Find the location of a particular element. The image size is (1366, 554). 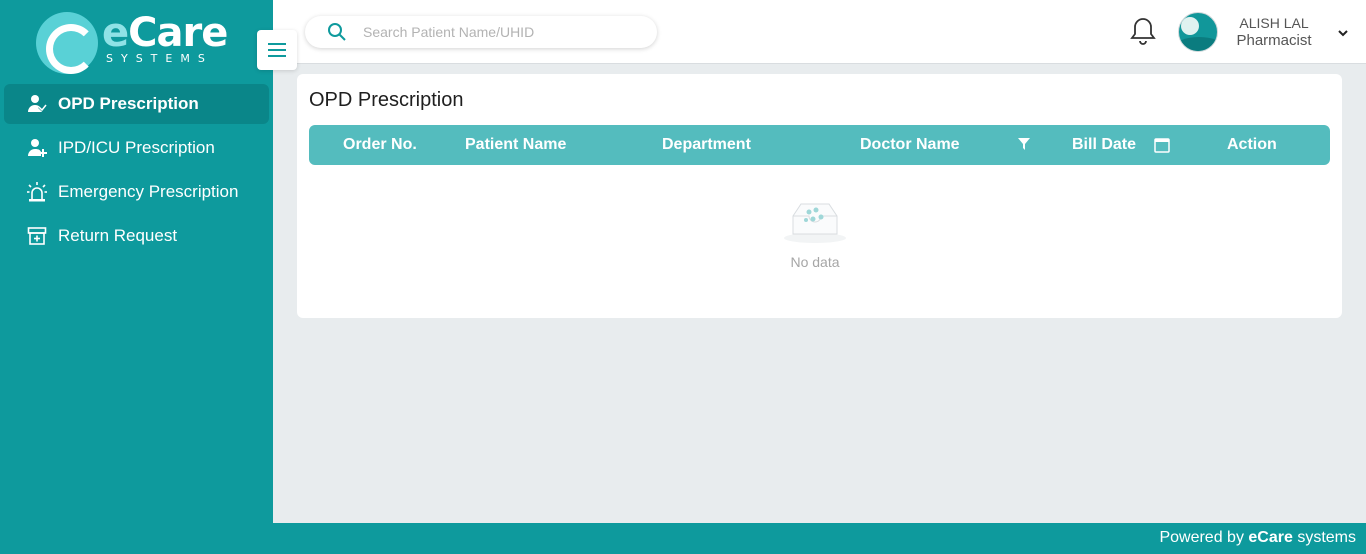

sidebar-item-label: IPD/ICU Prescription is located at coordinates (136, 147).